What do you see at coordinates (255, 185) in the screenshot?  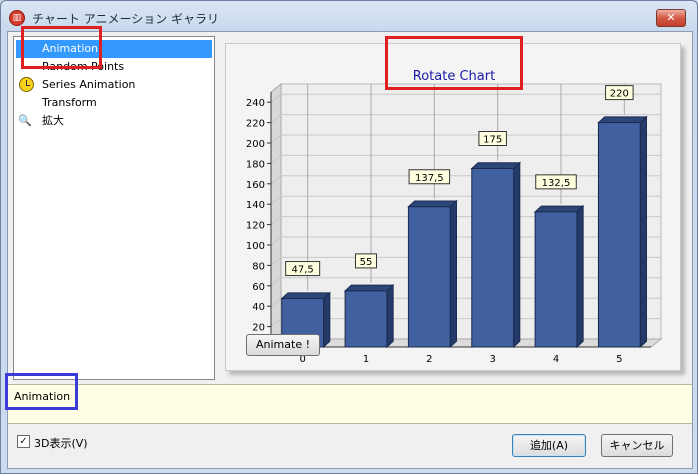 I see `y-tick-label: 160` at bounding box center [255, 185].